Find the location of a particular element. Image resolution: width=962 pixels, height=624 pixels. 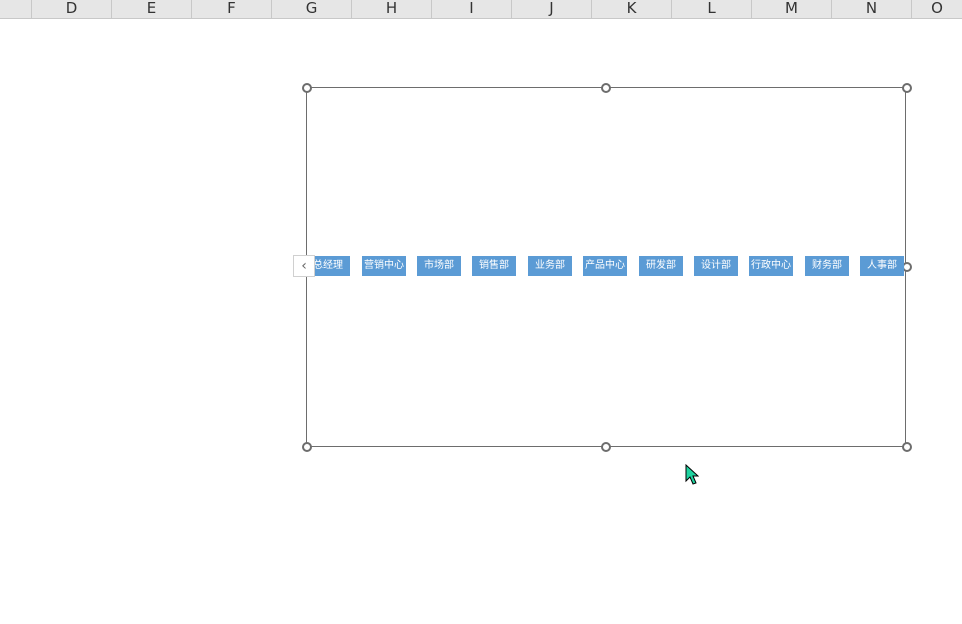

tag-button: 产品中心 is located at coordinates (605, 266).